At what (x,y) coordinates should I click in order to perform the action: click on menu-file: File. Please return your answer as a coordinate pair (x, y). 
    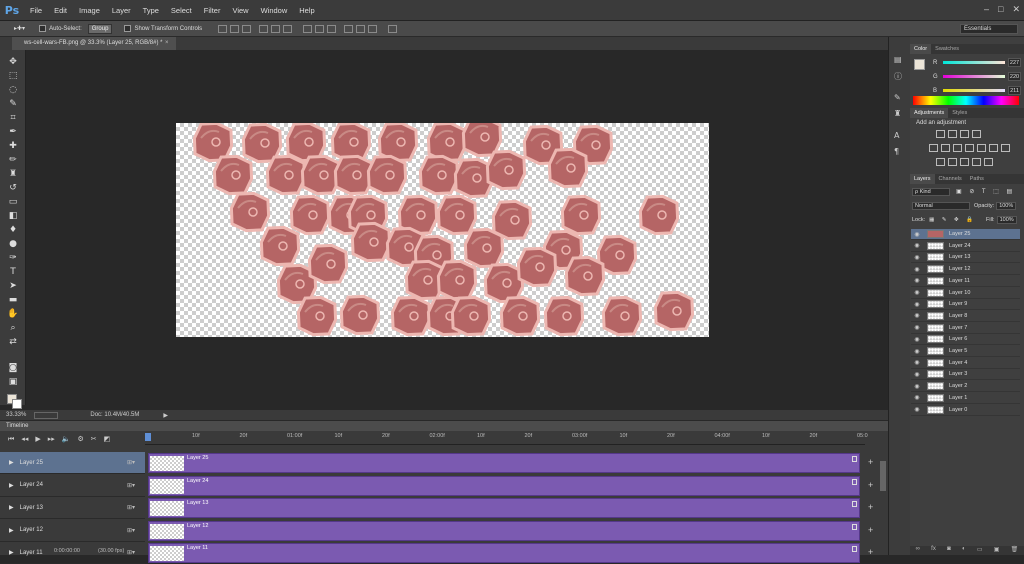
    Looking at the image, I should click on (36, 10).